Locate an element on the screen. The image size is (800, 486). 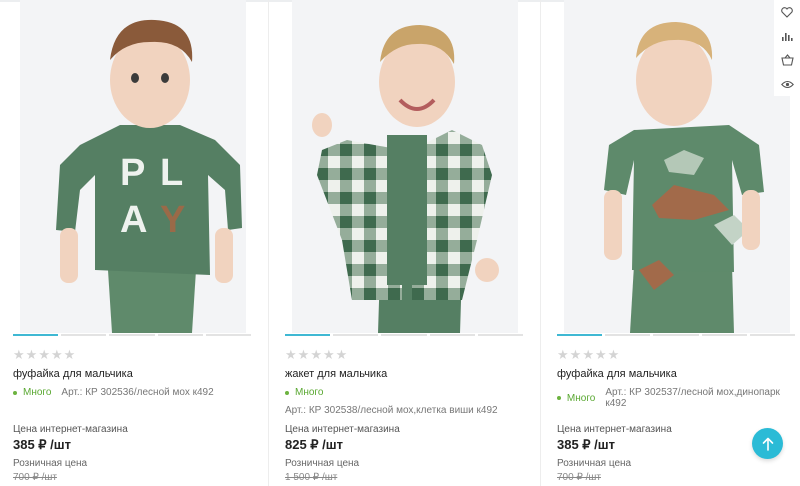
product-actions is located at coordinates (787, 48).